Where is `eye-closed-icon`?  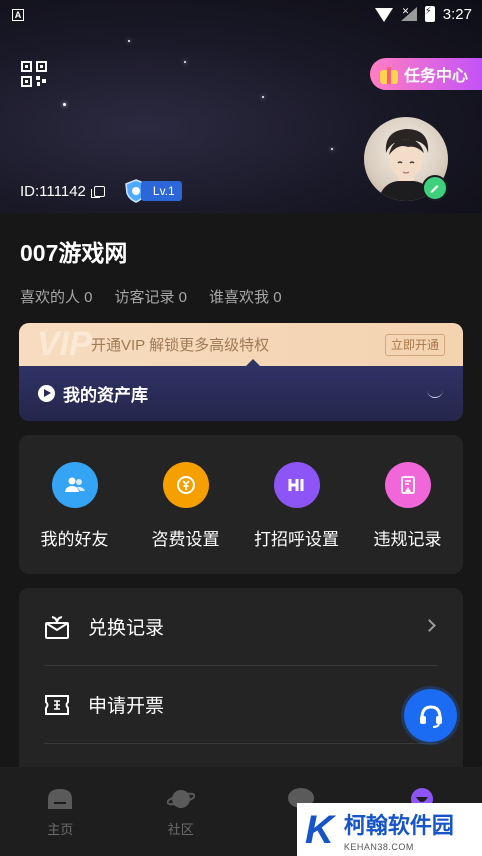
eye-closed-icon is located at coordinates (435, 394).